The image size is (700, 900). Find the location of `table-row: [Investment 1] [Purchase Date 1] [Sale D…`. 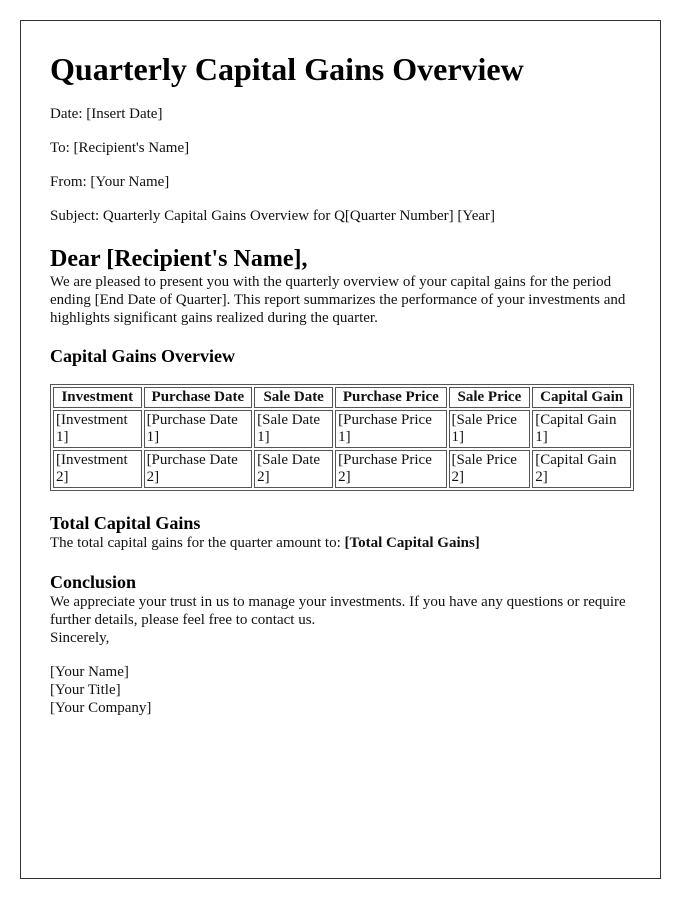

table-row: [Investment 1] [Purchase Date 1] [Sale D… is located at coordinates (342, 429).